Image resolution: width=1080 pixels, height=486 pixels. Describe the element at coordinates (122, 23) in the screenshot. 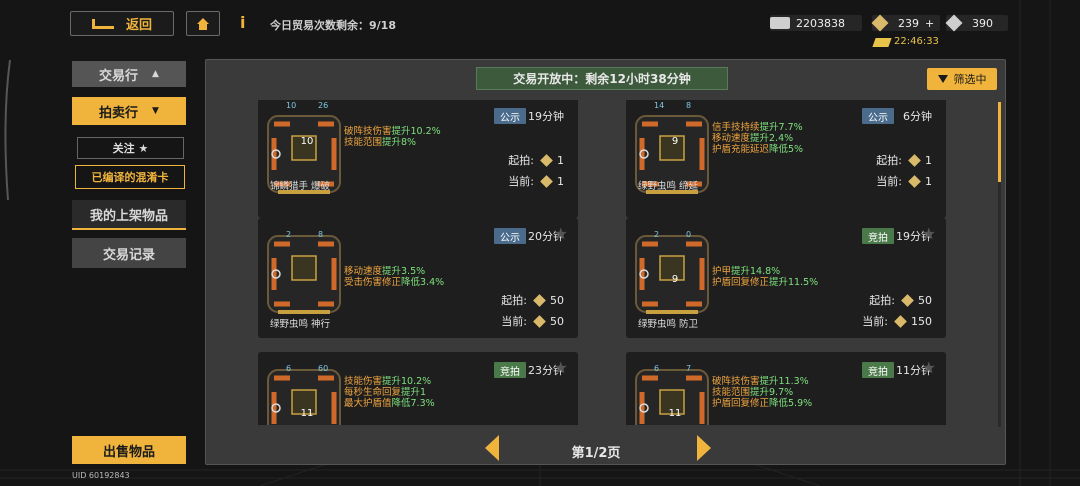

I see `back-button: 返回` at that location.